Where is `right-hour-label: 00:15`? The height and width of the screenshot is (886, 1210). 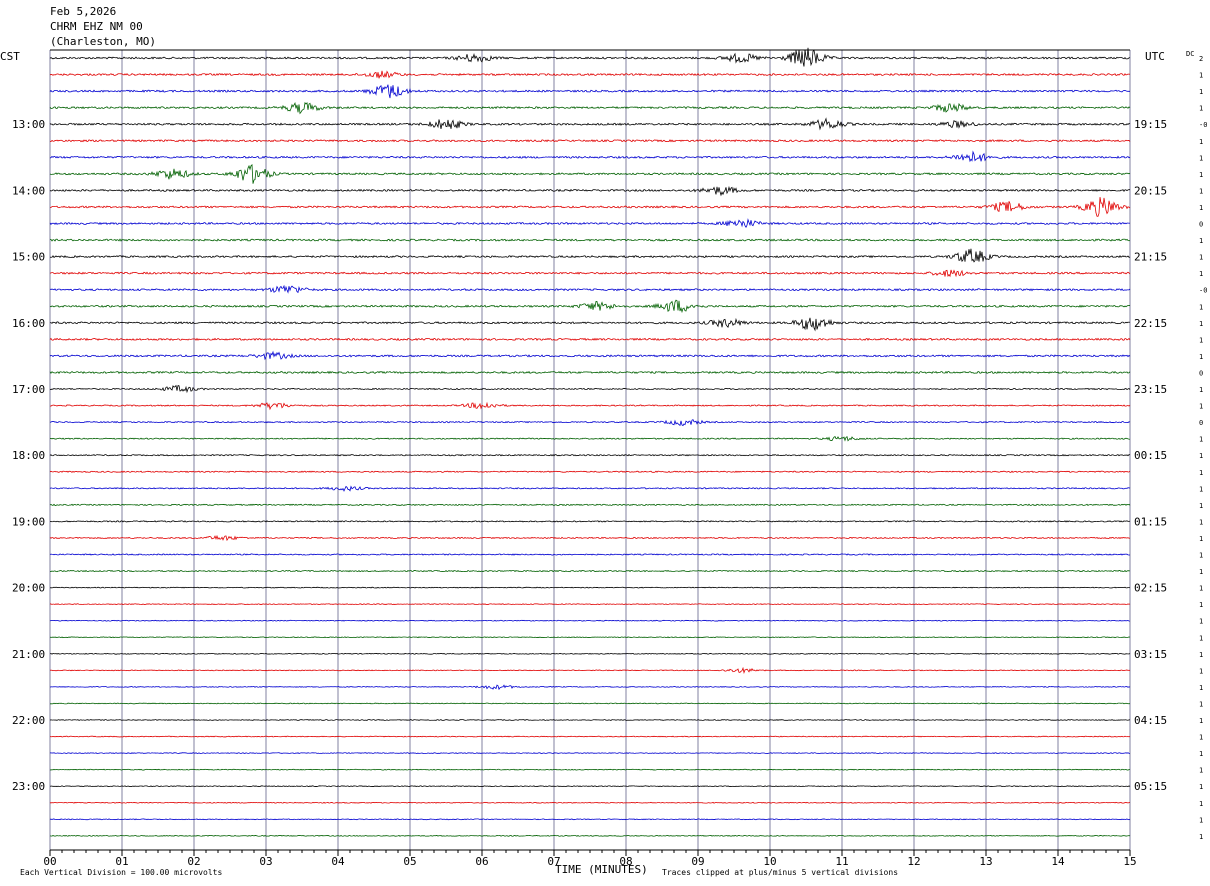
right-hour-label: 00:15 is located at coordinates (1150, 455).